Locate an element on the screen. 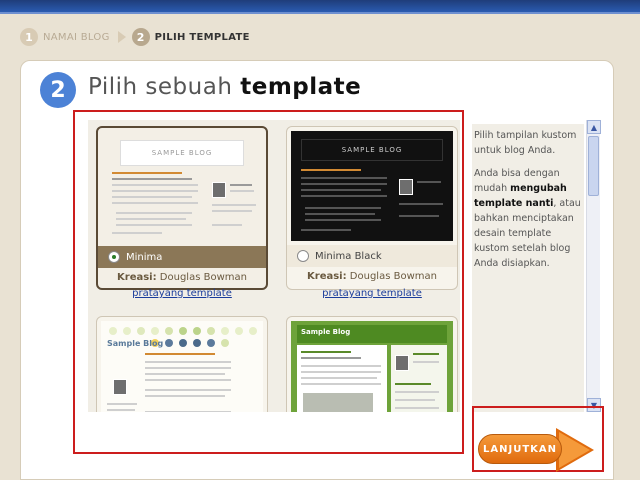 Image resolution: width=640 pixels, height=480 pixels. top-bar is located at coordinates (320, 7).